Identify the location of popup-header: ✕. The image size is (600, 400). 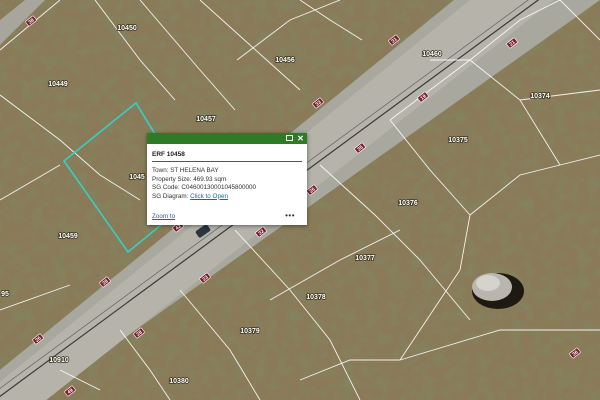
(227, 138).